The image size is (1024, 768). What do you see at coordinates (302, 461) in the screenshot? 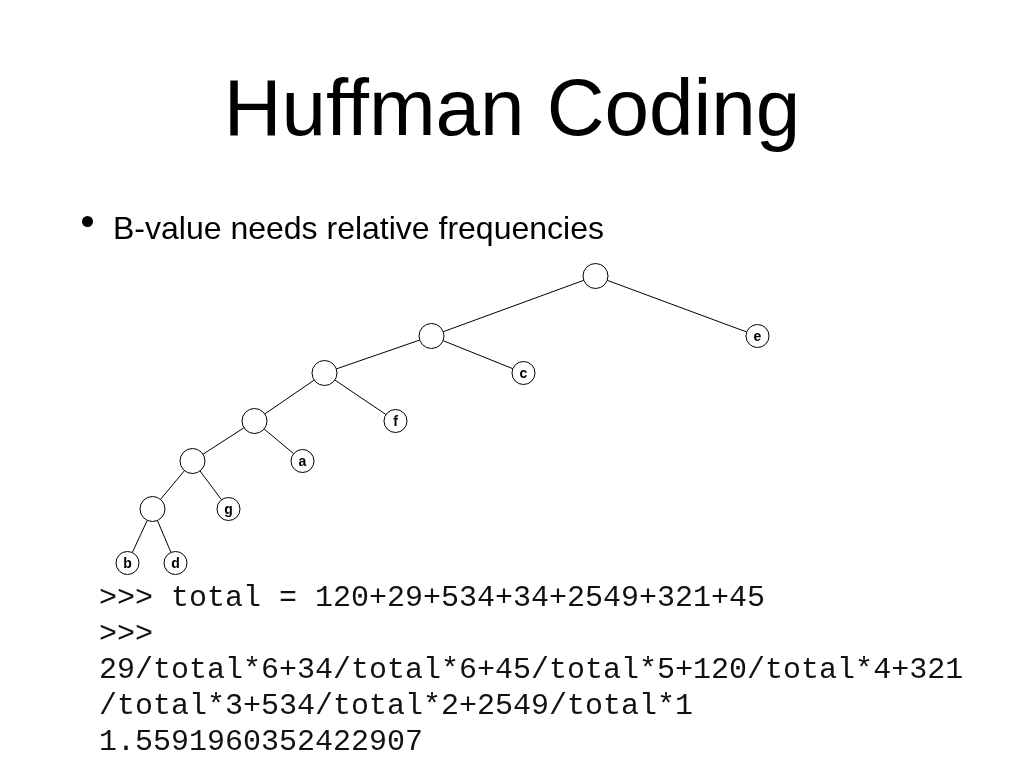
I see `leaf-node: a` at bounding box center [302, 461].